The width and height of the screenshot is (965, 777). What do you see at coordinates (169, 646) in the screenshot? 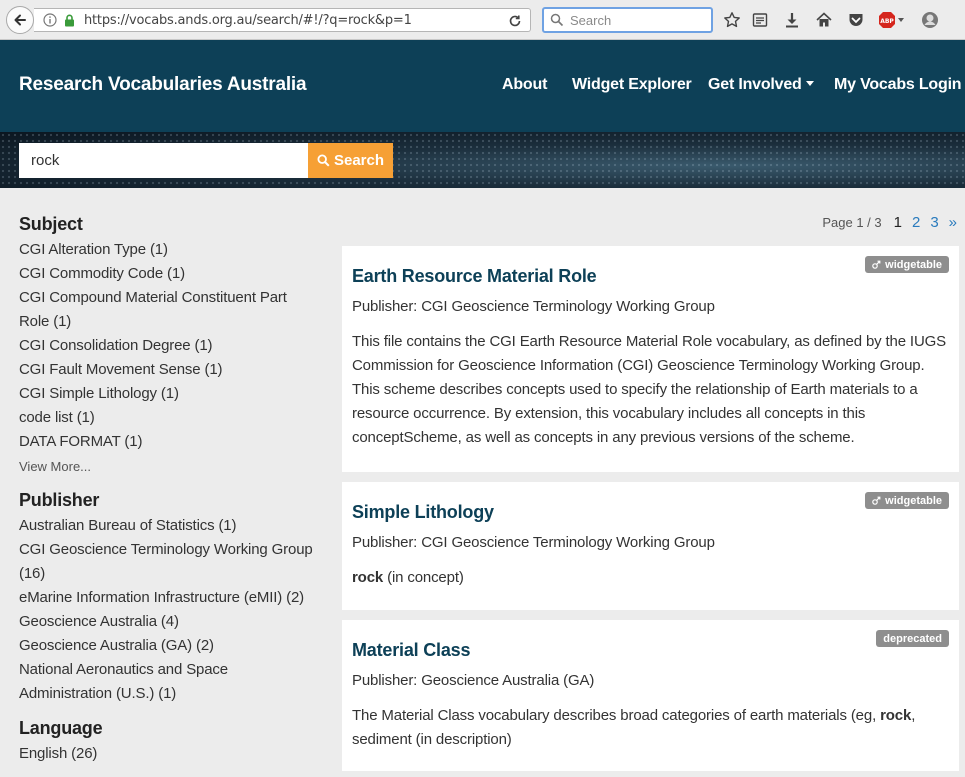
I see `facet-item: Geoscience Australia (GA) (2)` at bounding box center [169, 646].